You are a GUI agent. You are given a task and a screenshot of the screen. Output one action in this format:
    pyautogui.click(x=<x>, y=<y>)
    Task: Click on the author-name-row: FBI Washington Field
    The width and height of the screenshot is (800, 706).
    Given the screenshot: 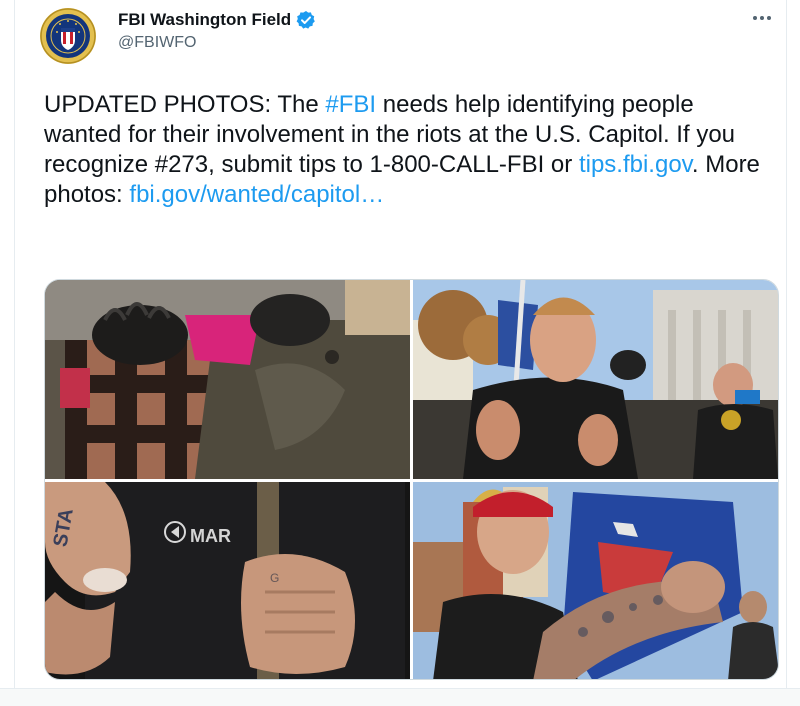 What is the action you would take?
    pyautogui.click(x=217, y=20)
    